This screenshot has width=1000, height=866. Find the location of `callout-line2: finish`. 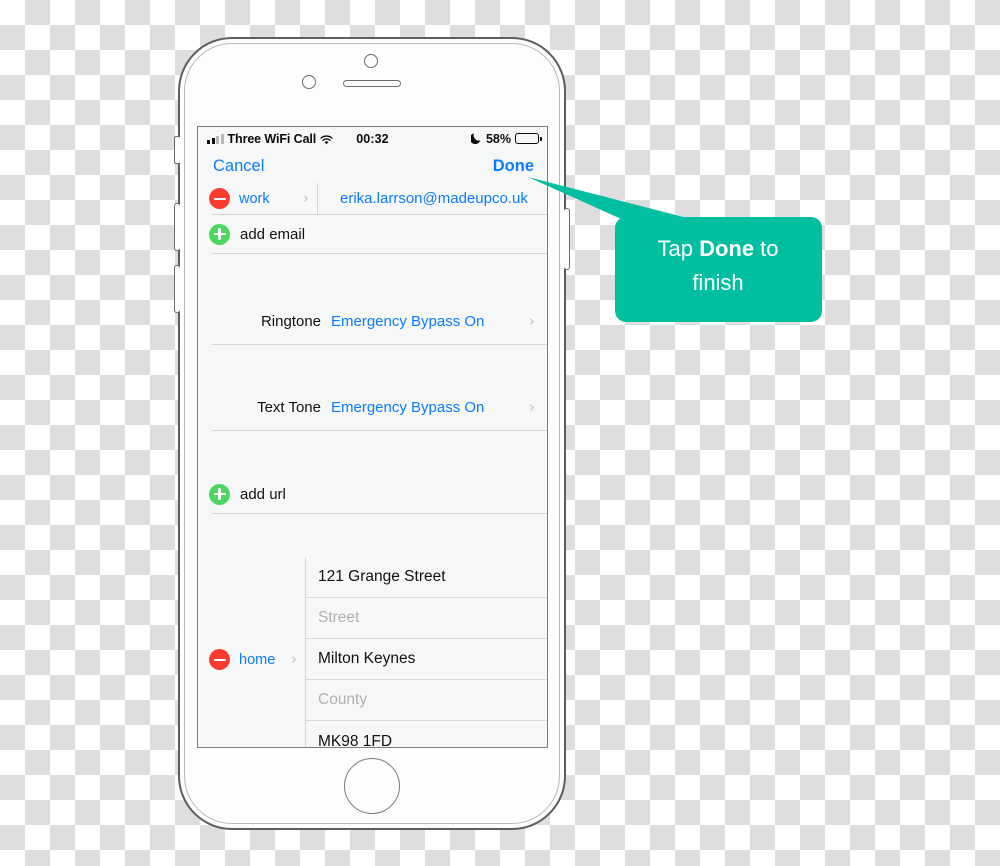

callout-line2: finish is located at coordinates (718, 282).